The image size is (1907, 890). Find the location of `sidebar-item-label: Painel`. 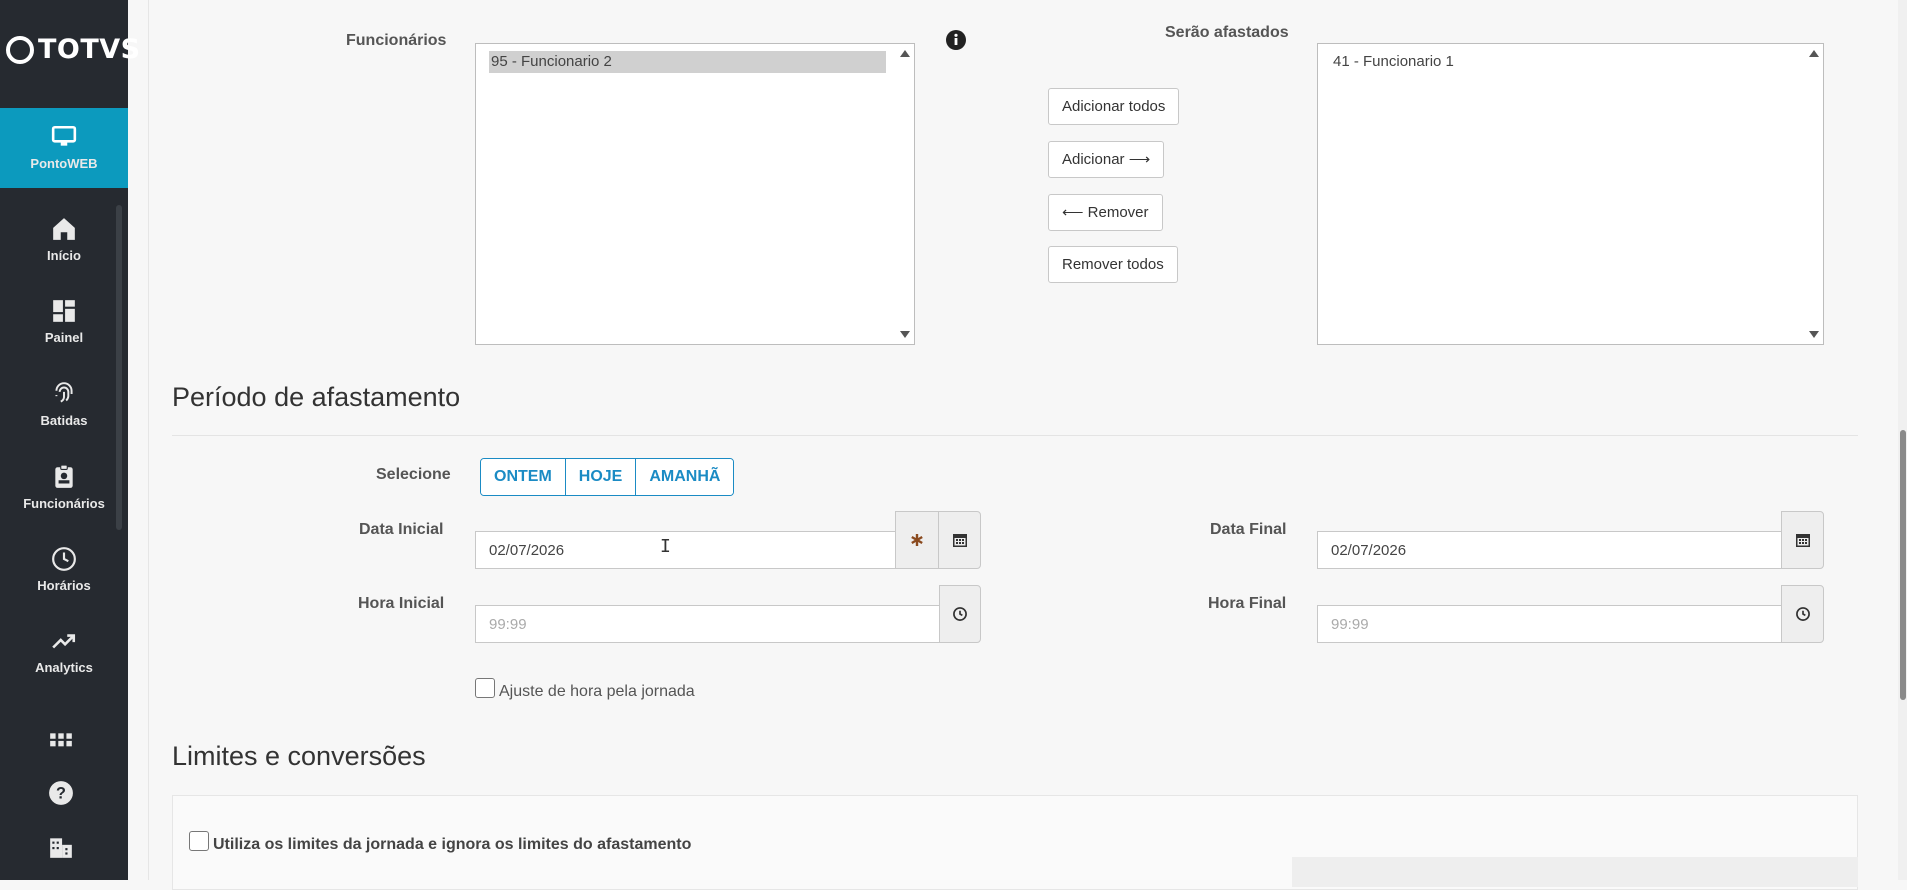

sidebar-item-label: Painel is located at coordinates (64, 337).